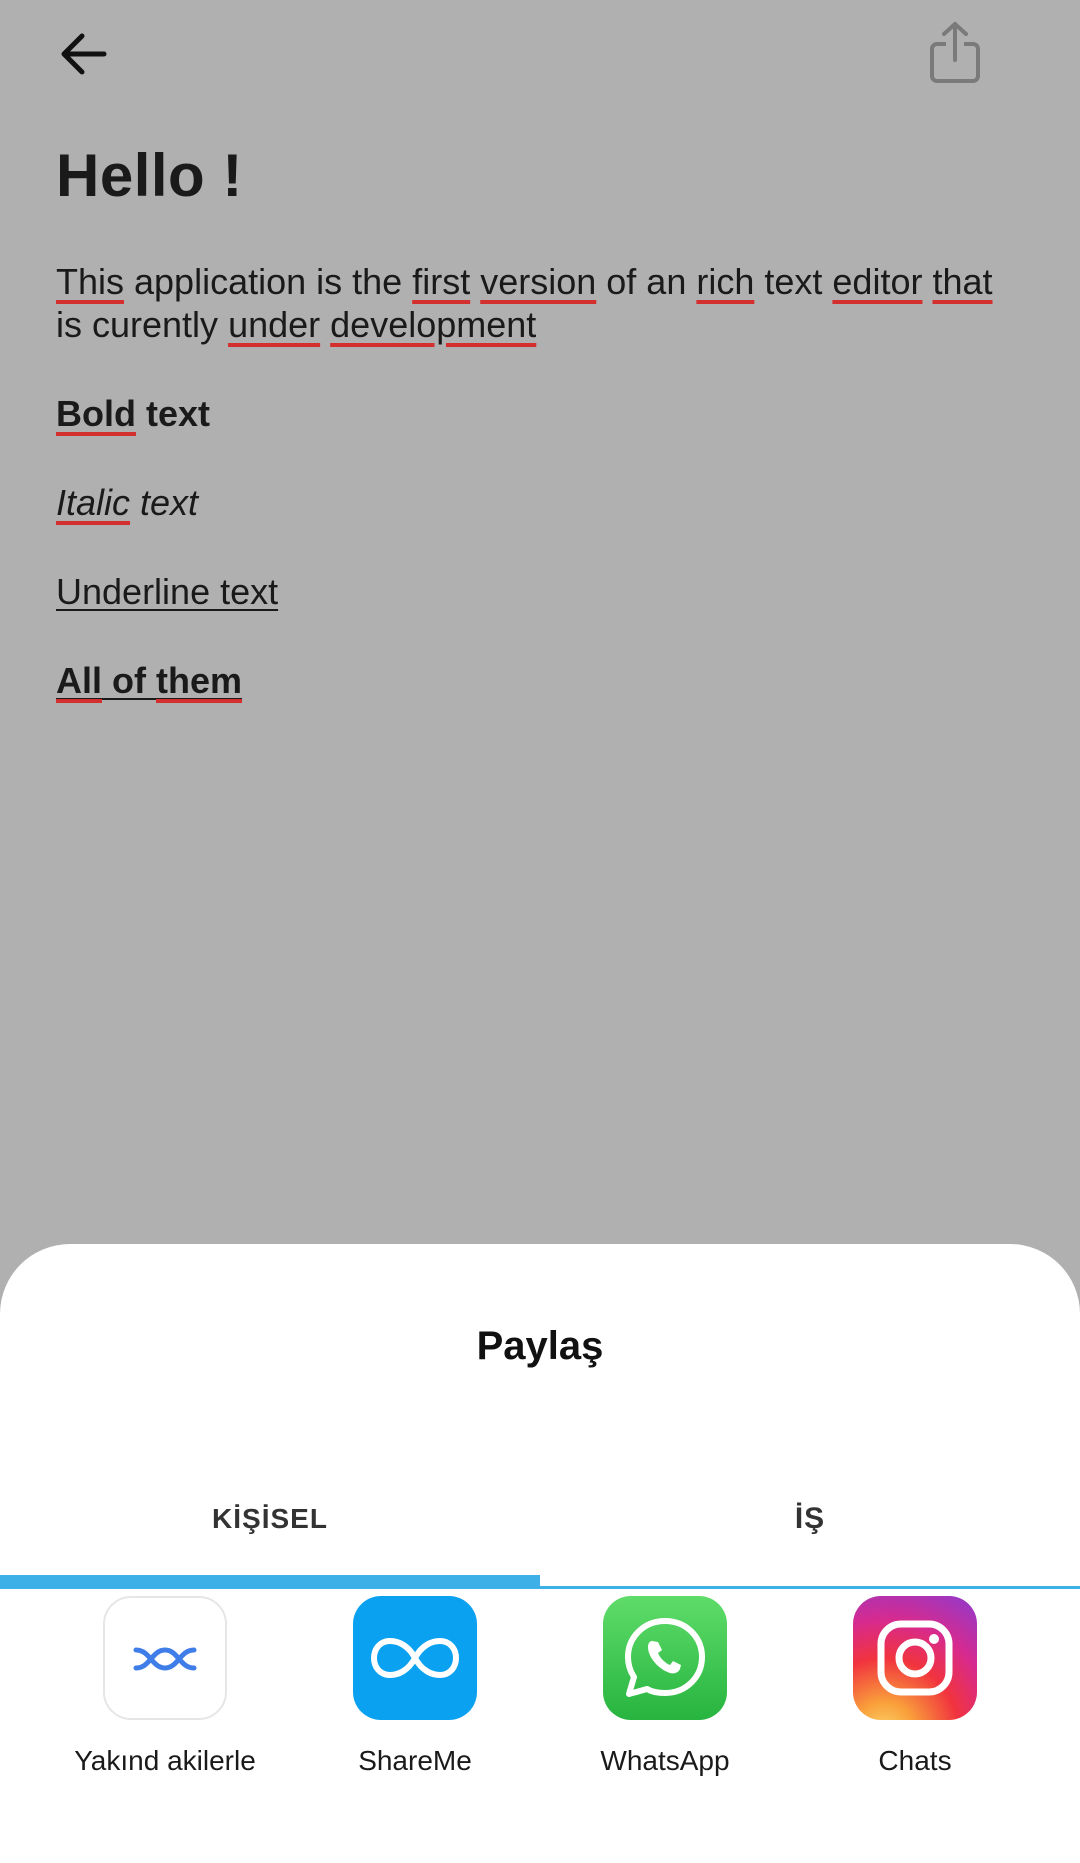  Describe the element at coordinates (955, 52) in the screenshot. I see `share-icon` at that location.